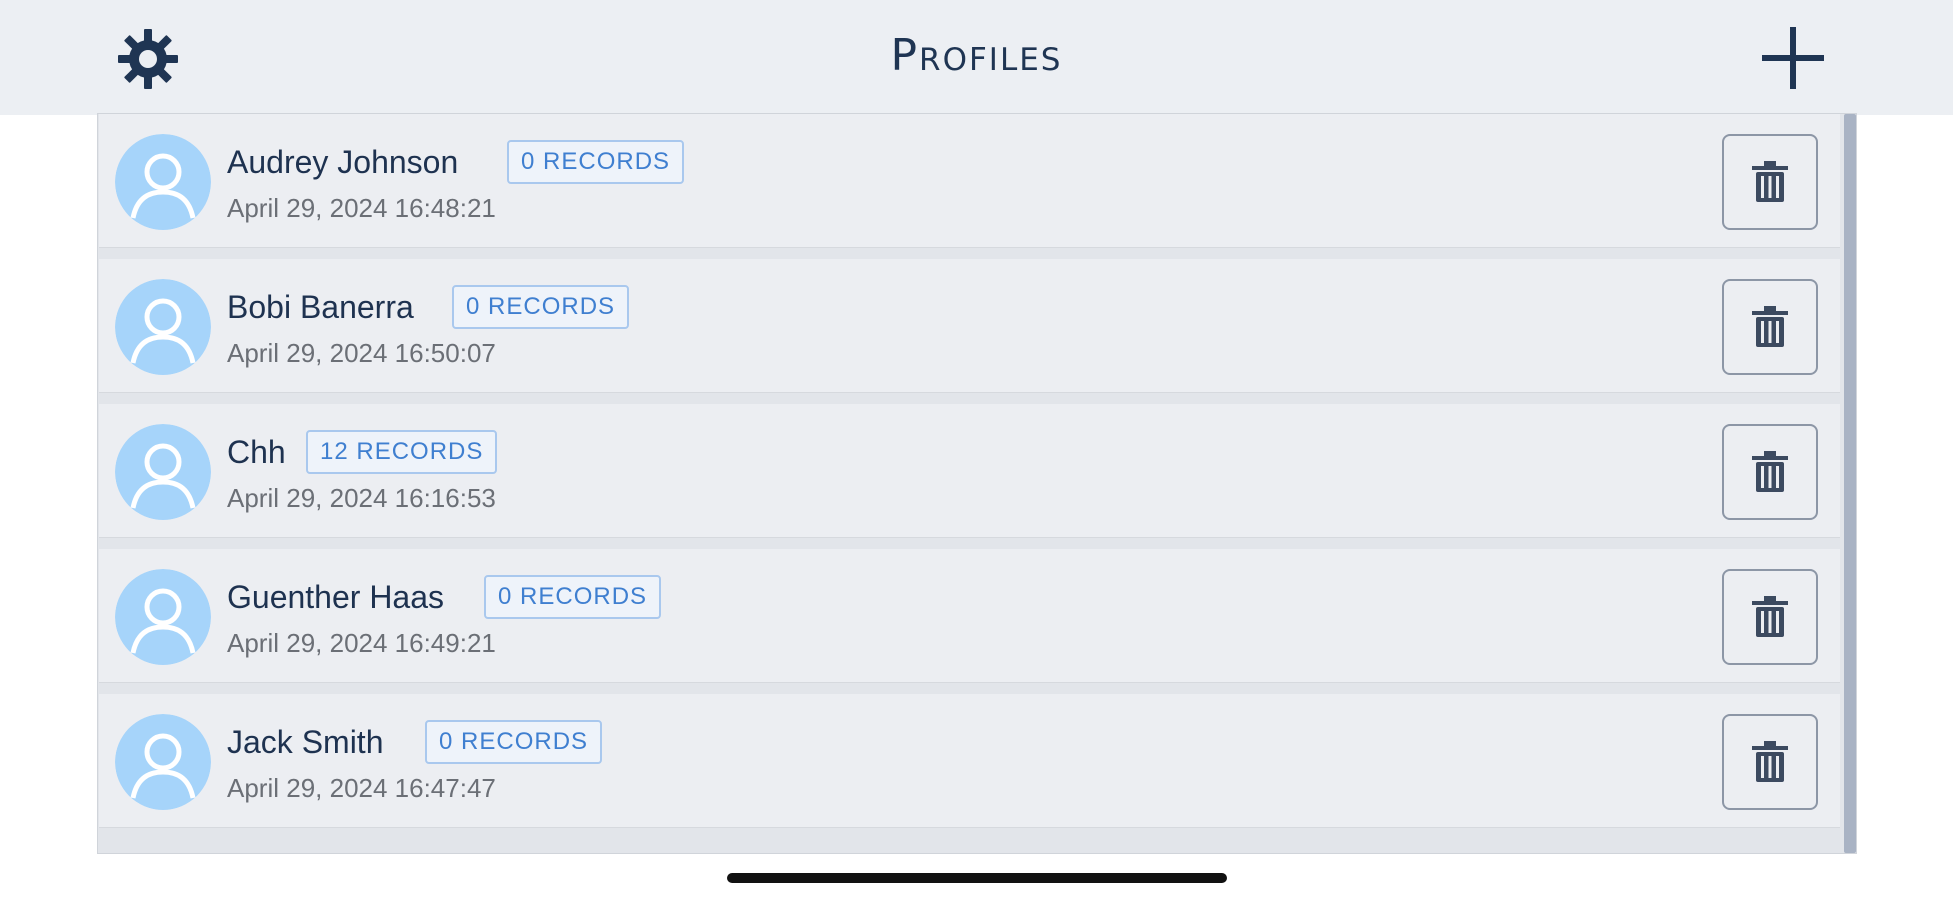 This screenshot has width=1953, height=900. I want to click on home-indicator, so click(977, 878).